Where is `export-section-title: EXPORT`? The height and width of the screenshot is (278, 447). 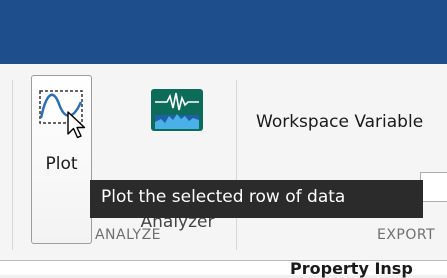 export-section-title: EXPORT is located at coordinates (406, 235).